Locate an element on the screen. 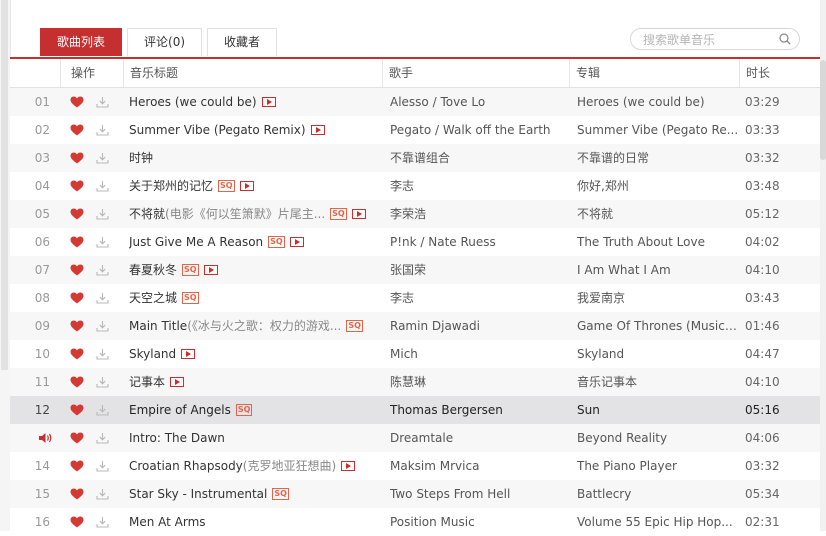  track-artist: 李志 is located at coordinates (475, 298).